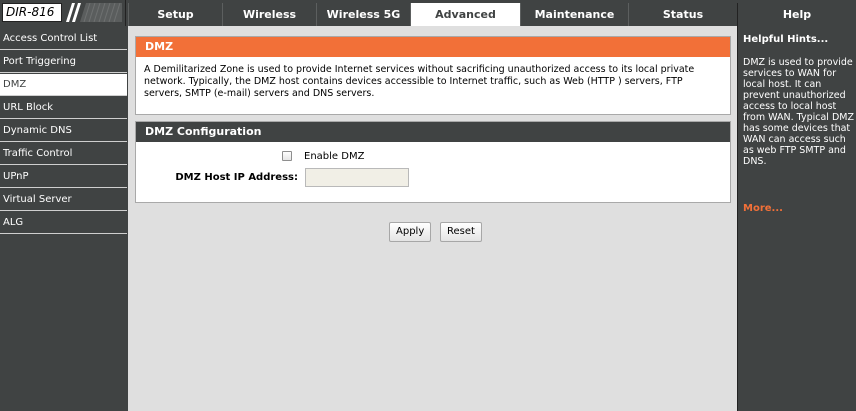 The height and width of the screenshot is (411, 856). I want to click on sidebar-item-virtual-server: Virtual Server, so click(63, 200).